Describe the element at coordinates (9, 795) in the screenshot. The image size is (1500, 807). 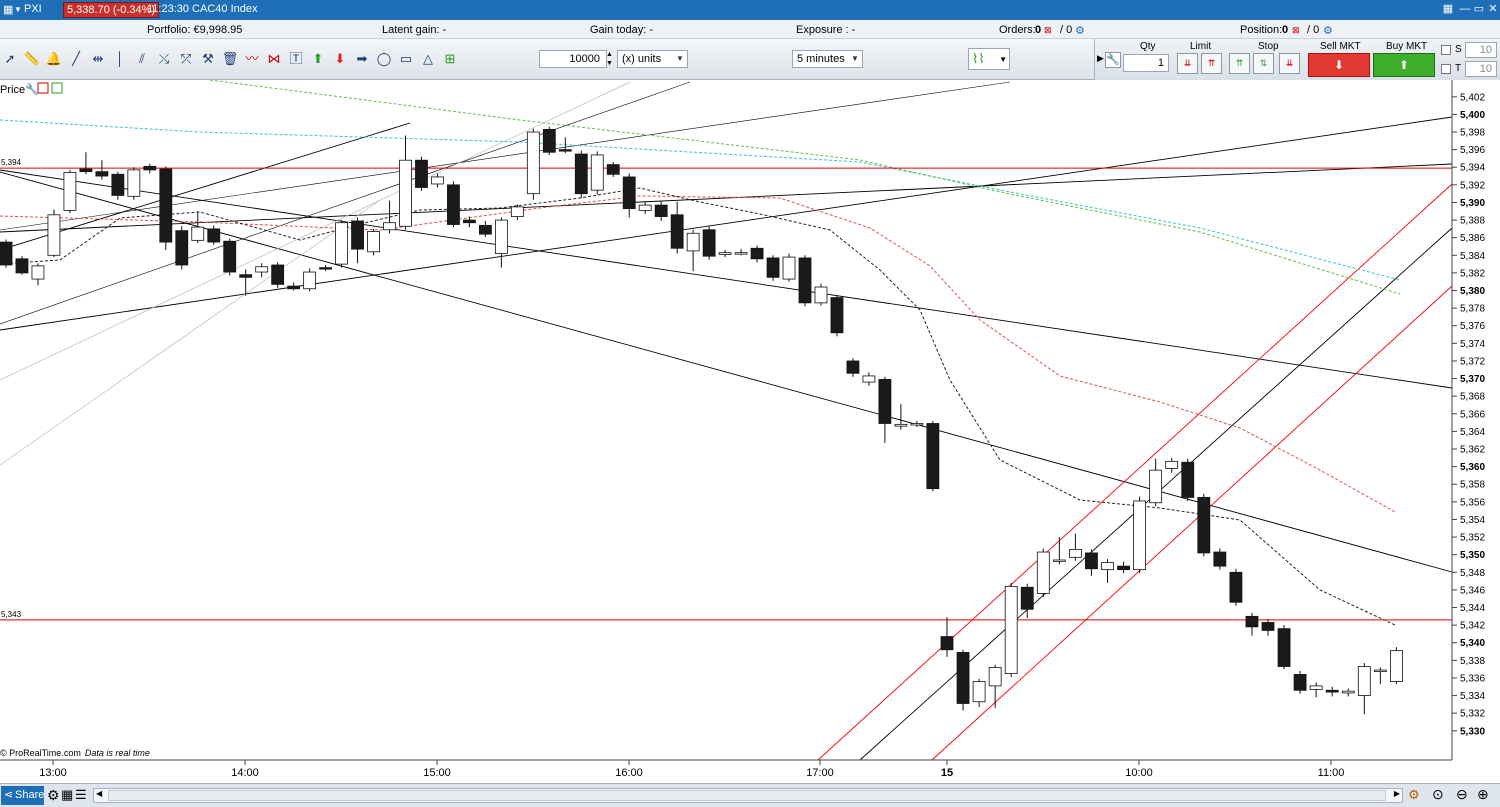
I see `share-icon: ⋖` at that location.